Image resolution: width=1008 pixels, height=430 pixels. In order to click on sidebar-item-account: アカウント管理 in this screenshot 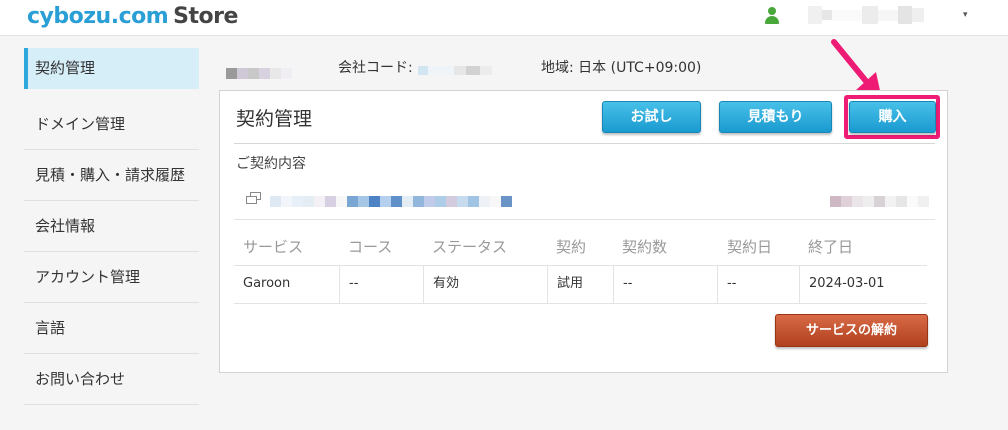, I will do `click(111, 277)`.